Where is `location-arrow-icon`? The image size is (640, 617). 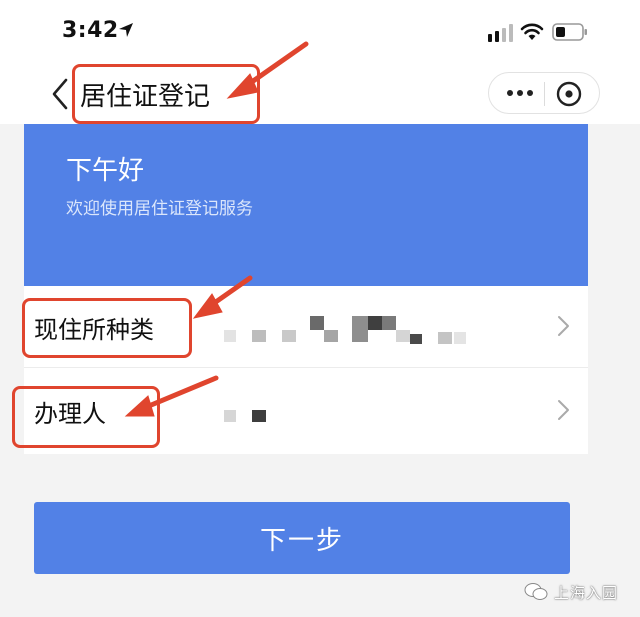 location-arrow-icon is located at coordinates (126, 30).